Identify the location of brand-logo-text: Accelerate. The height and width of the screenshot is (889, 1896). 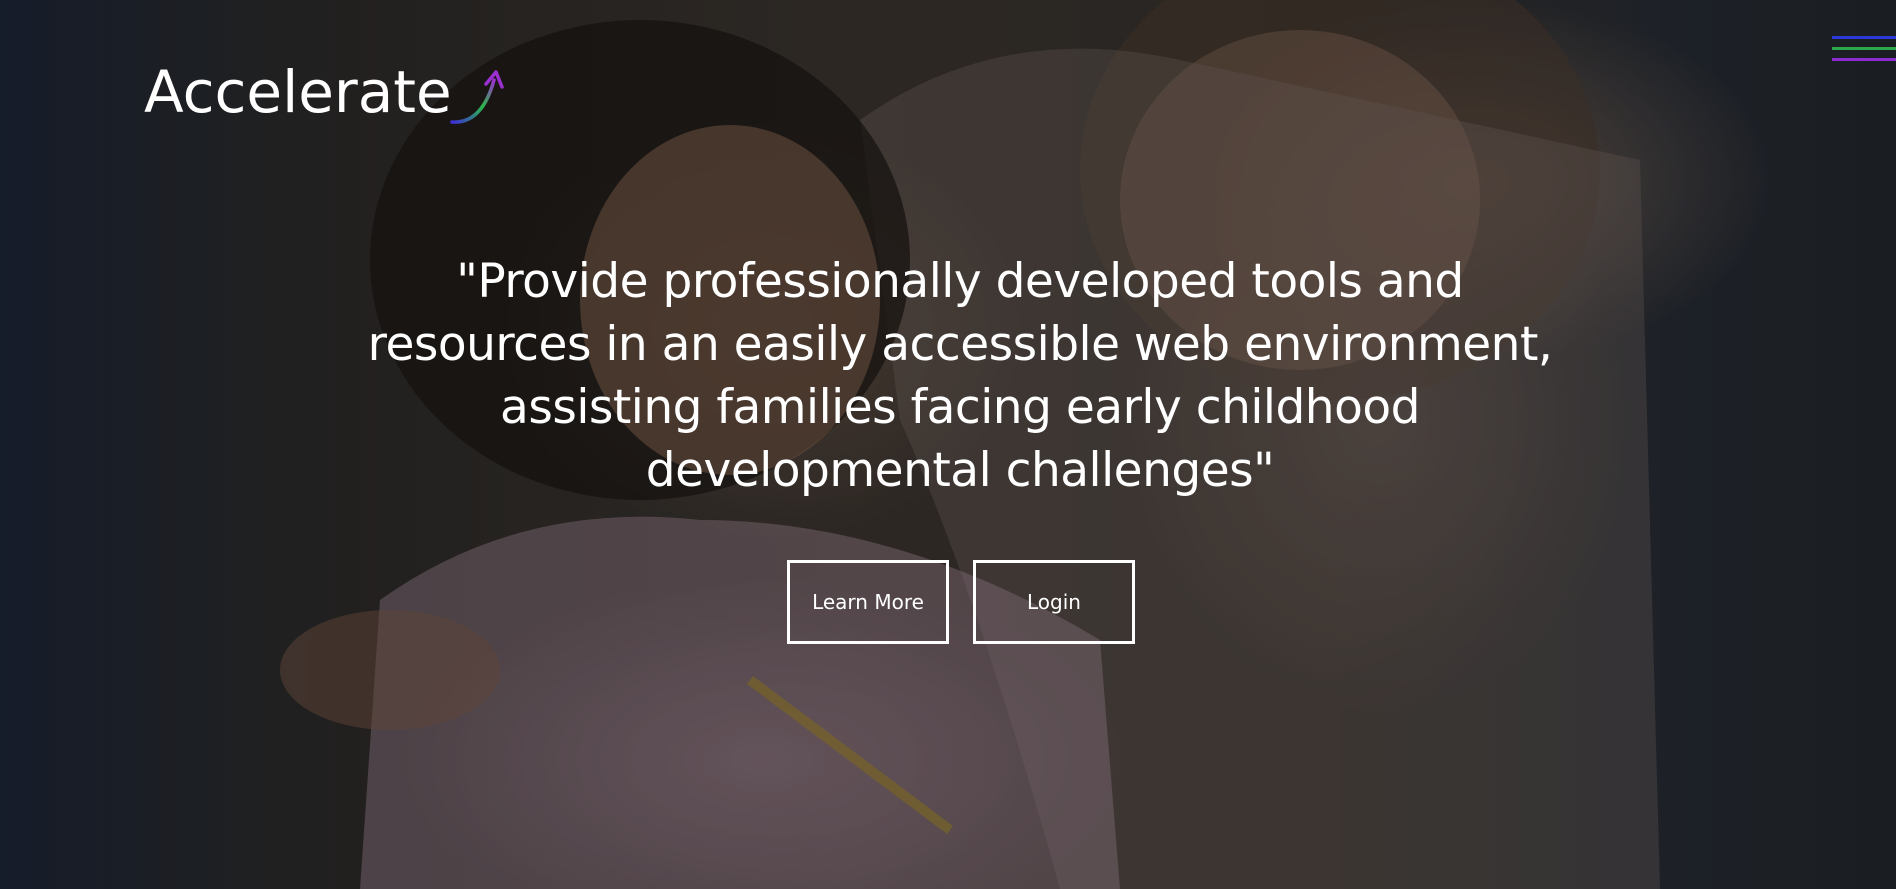
(298, 92).